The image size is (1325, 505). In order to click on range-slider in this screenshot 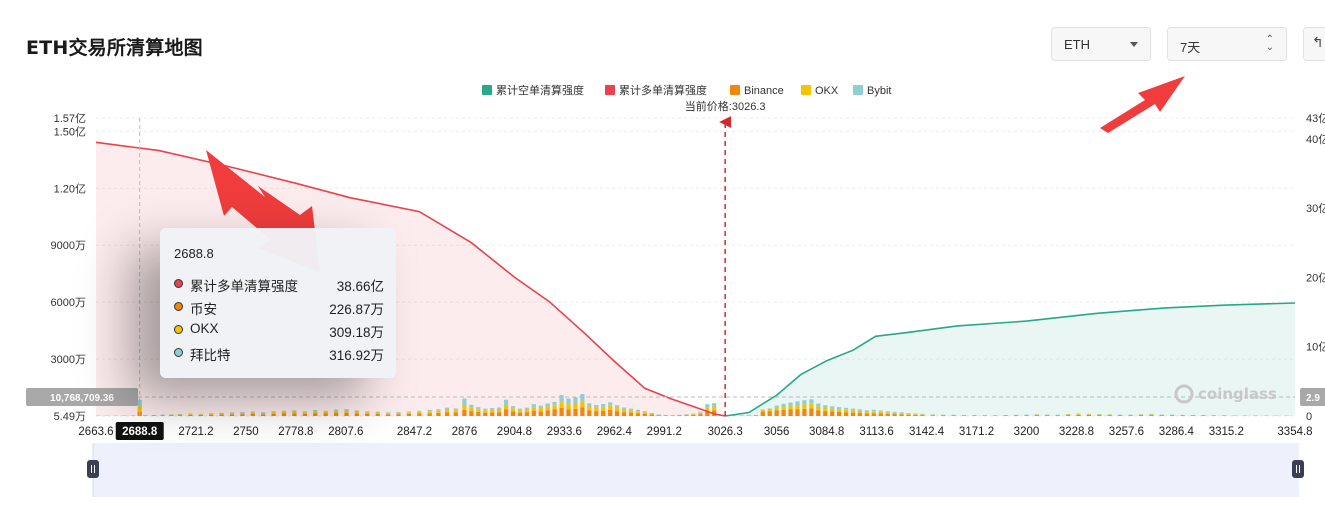, I will do `click(696, 470)`.